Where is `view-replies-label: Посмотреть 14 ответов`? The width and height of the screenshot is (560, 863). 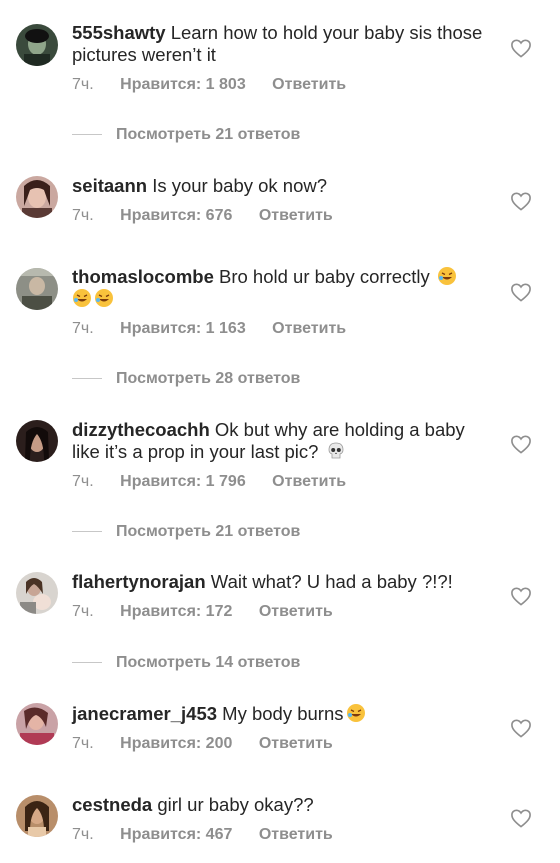
view-replies-label: Посмотреть 14 ответов is located at coordinates (208, 662).